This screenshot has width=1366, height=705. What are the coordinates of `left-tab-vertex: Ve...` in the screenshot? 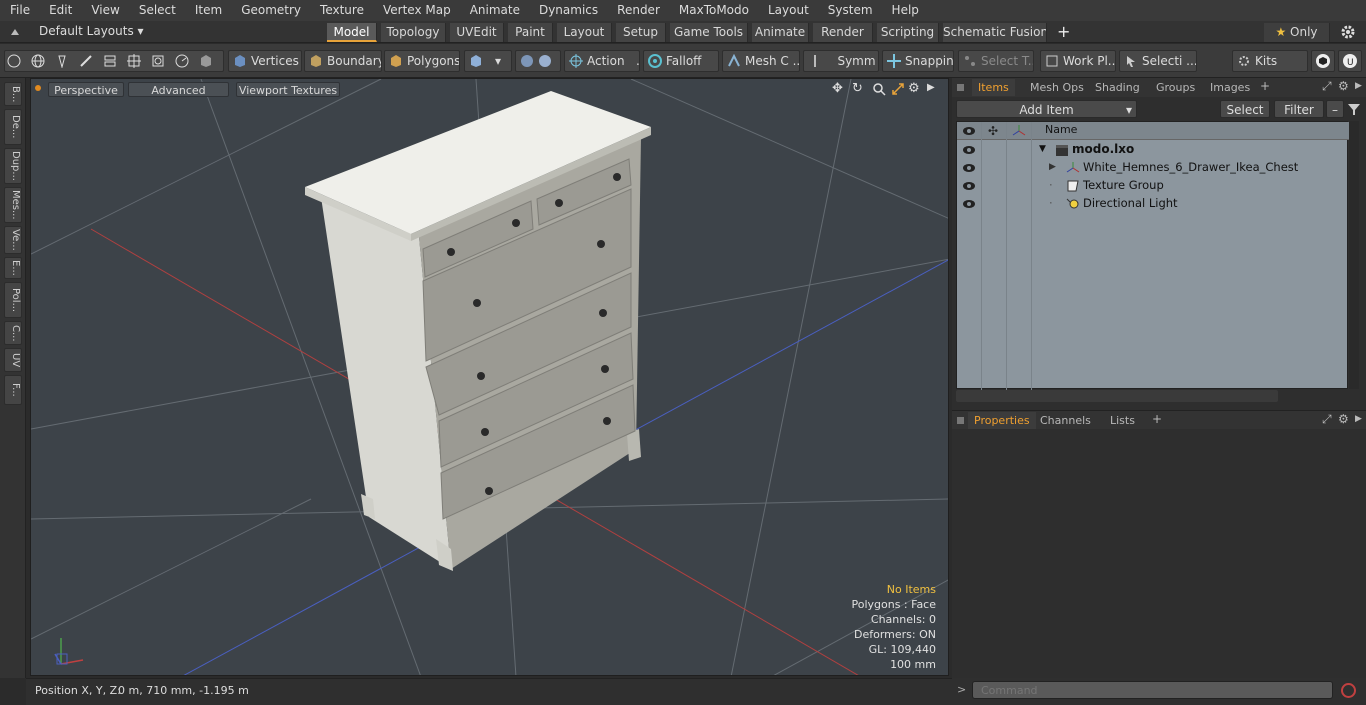 It's located at (13, 240).